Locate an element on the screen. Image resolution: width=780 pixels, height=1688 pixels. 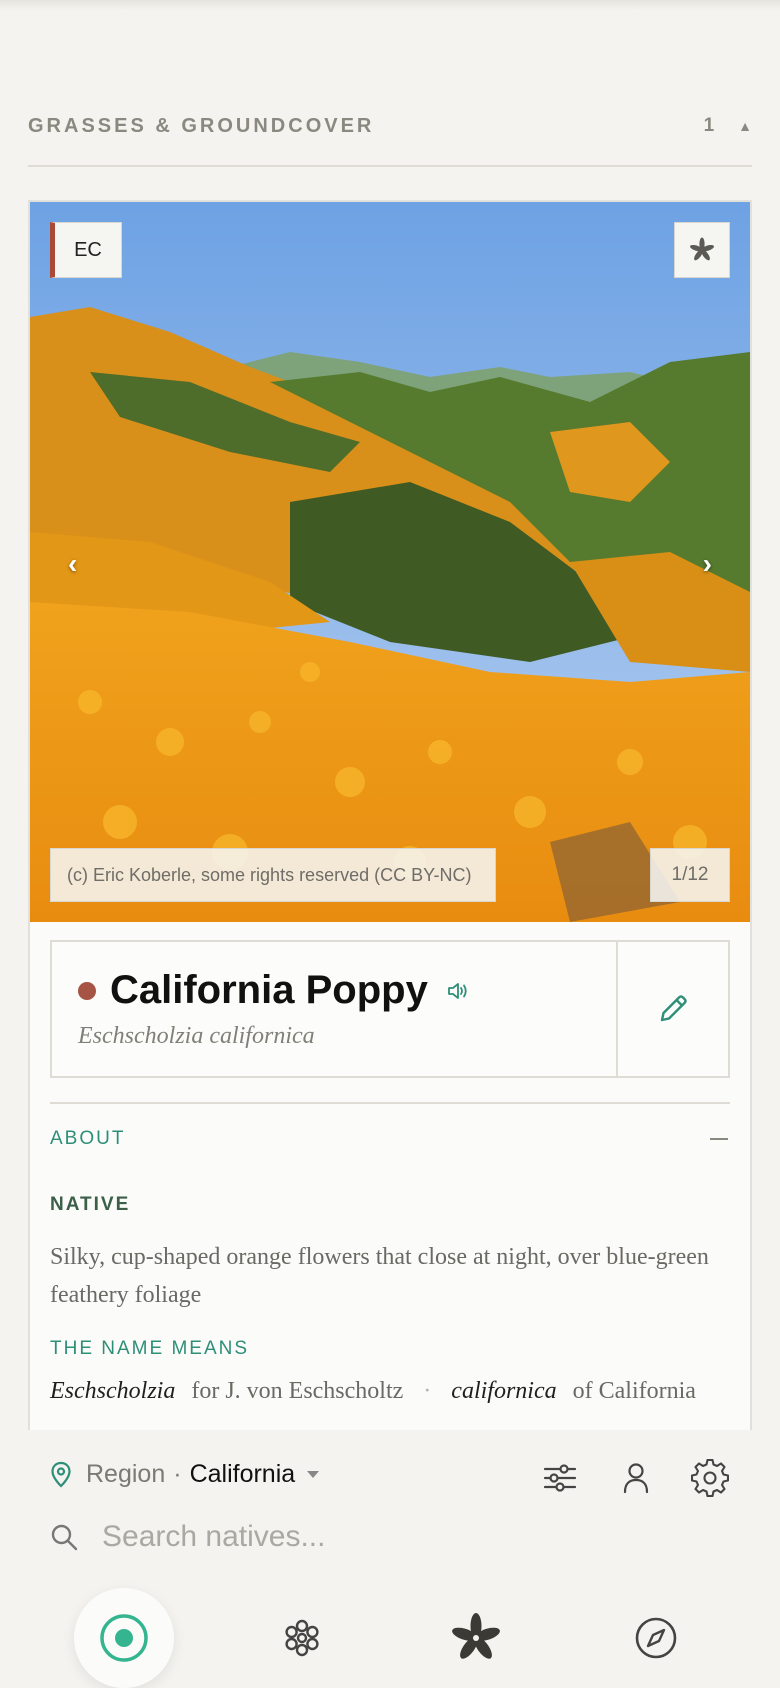
bottom-tab-bar is located at coordinates (390, 1638).